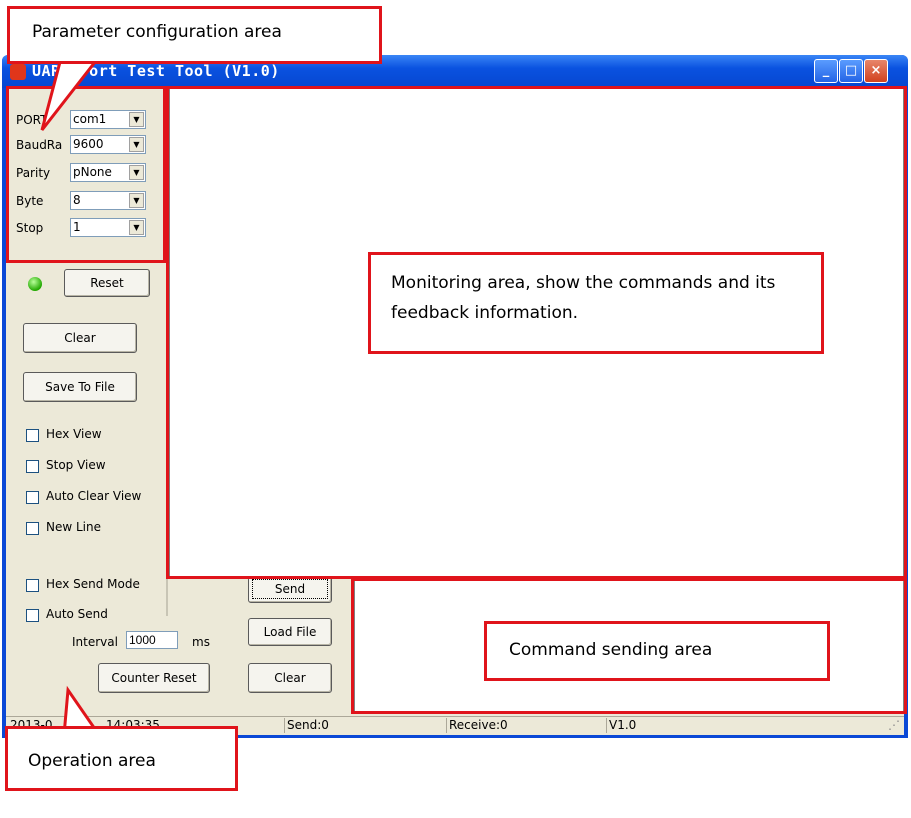 Image resolution: width=911 pixels, height=818 pixels. I want to click on operation-callout: Operation area, so click(121, 758).